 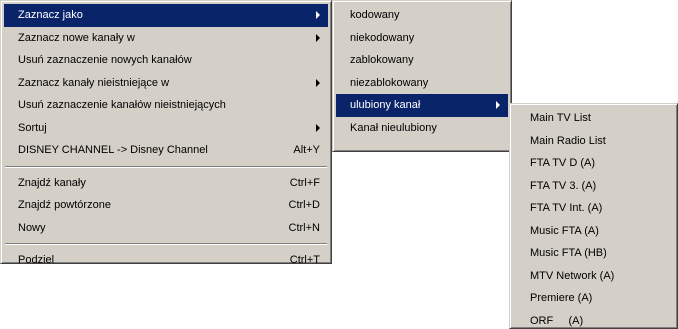 What do you see at coordinates (94, 82) in the screenshot?
I see `menu-item-label: Zaznacz kanały nieistniejące w` at bounding box center [94, 82].